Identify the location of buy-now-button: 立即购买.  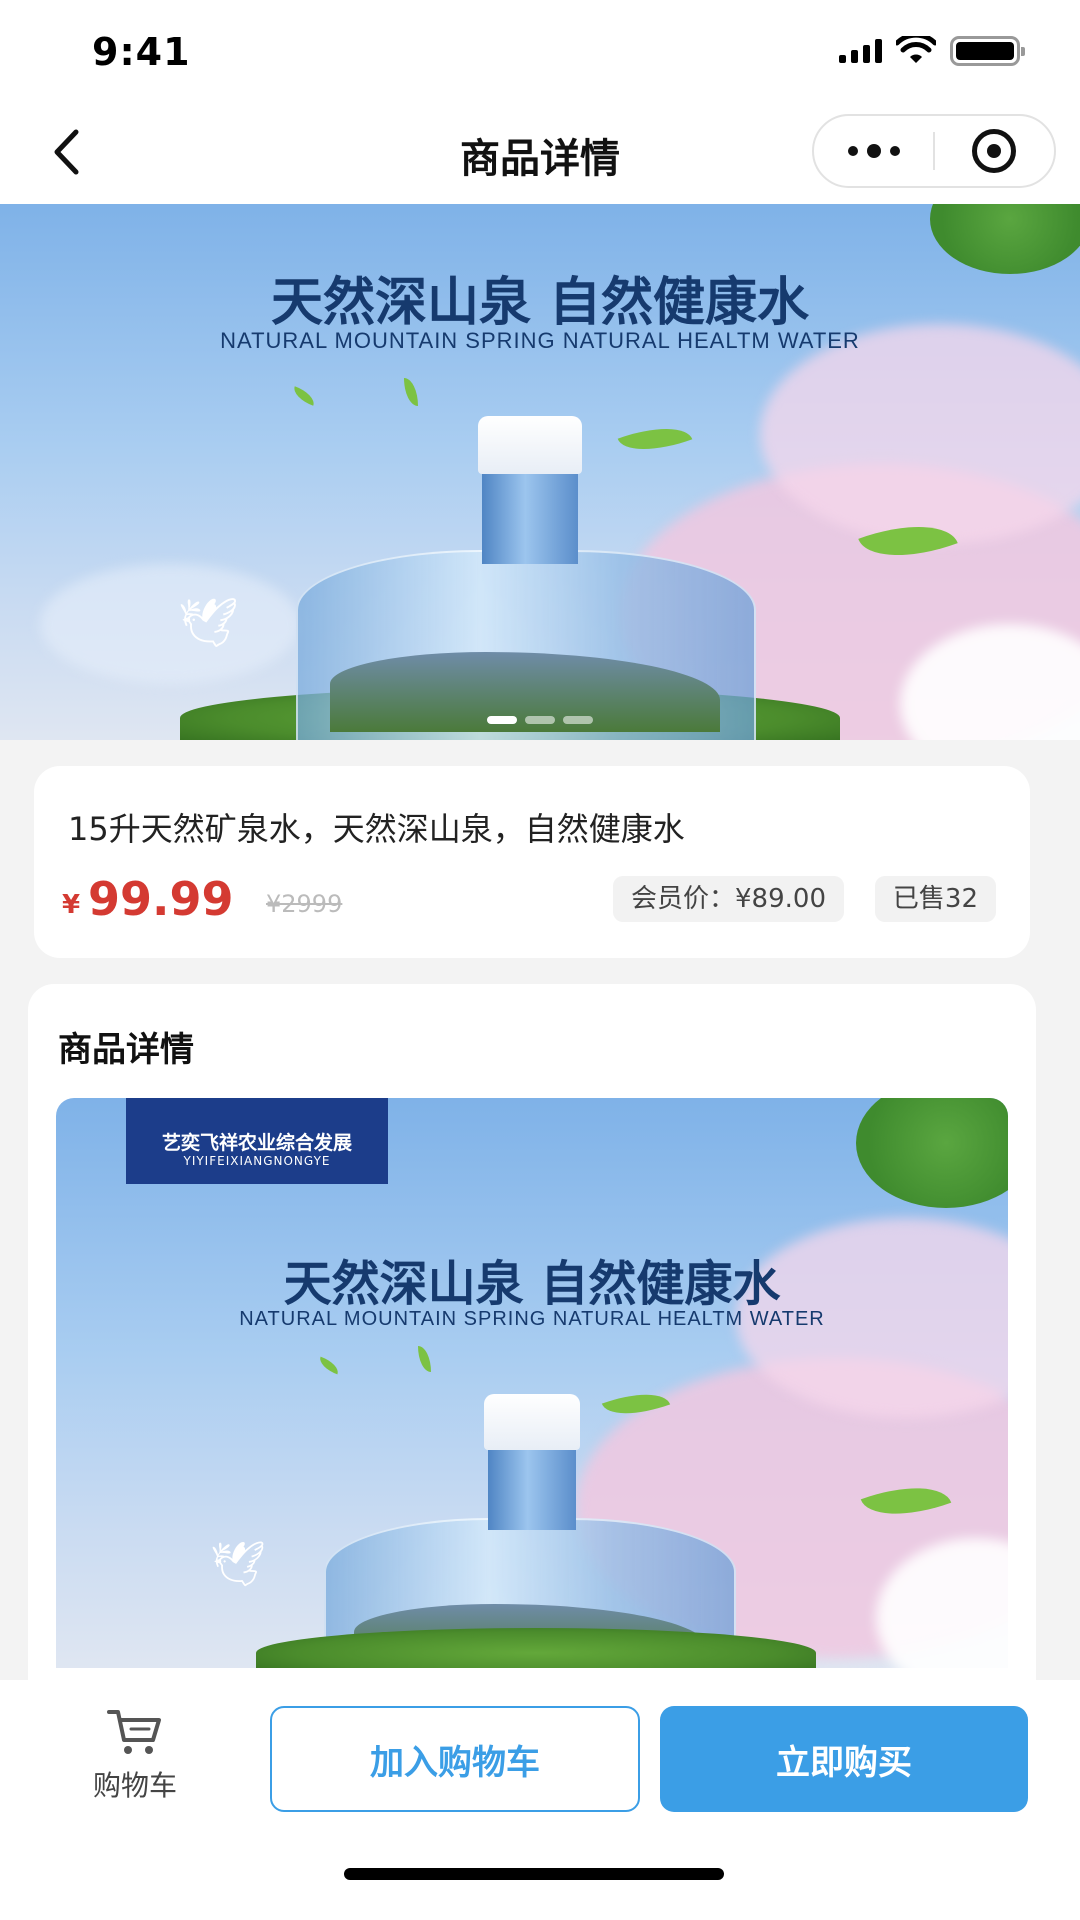
(844, 1759).